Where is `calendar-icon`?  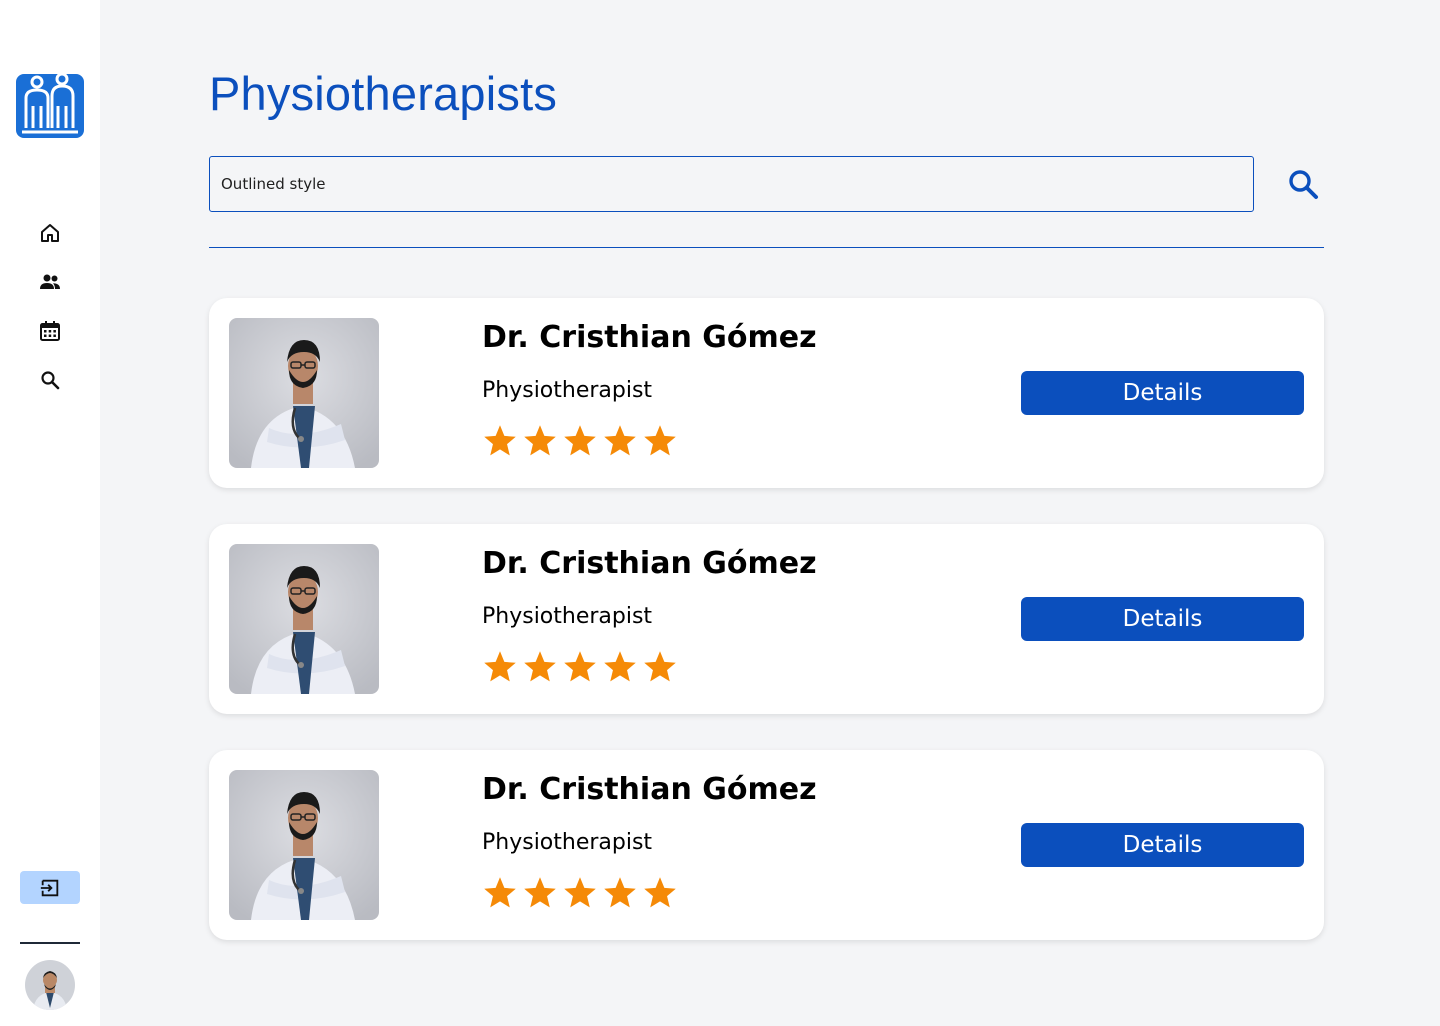 calendar-icon is located at coordinates (50, 330).